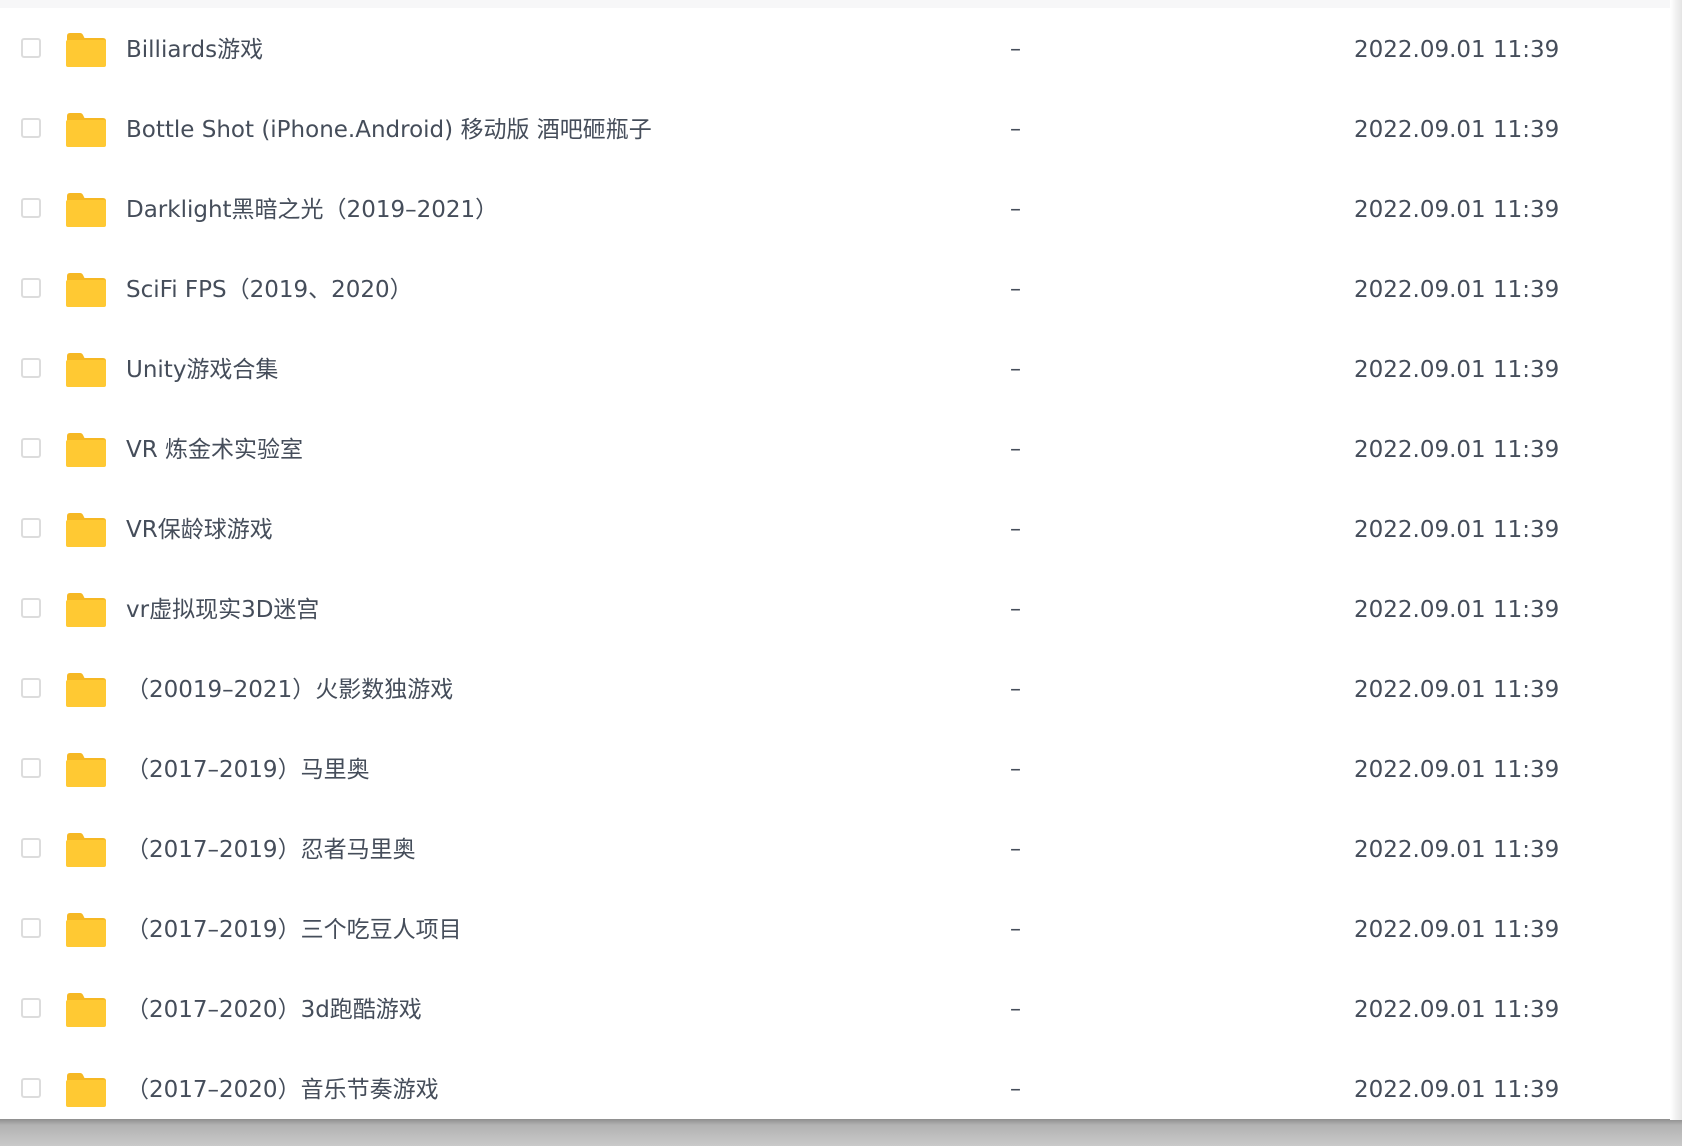 The width and height of the screenshot is (1682, 1146). What do you see at coordinates (222, 610) in the screenshot?
I see `file-name: vr虚拟现实3D迷宫` at bounding box center [222, 610].